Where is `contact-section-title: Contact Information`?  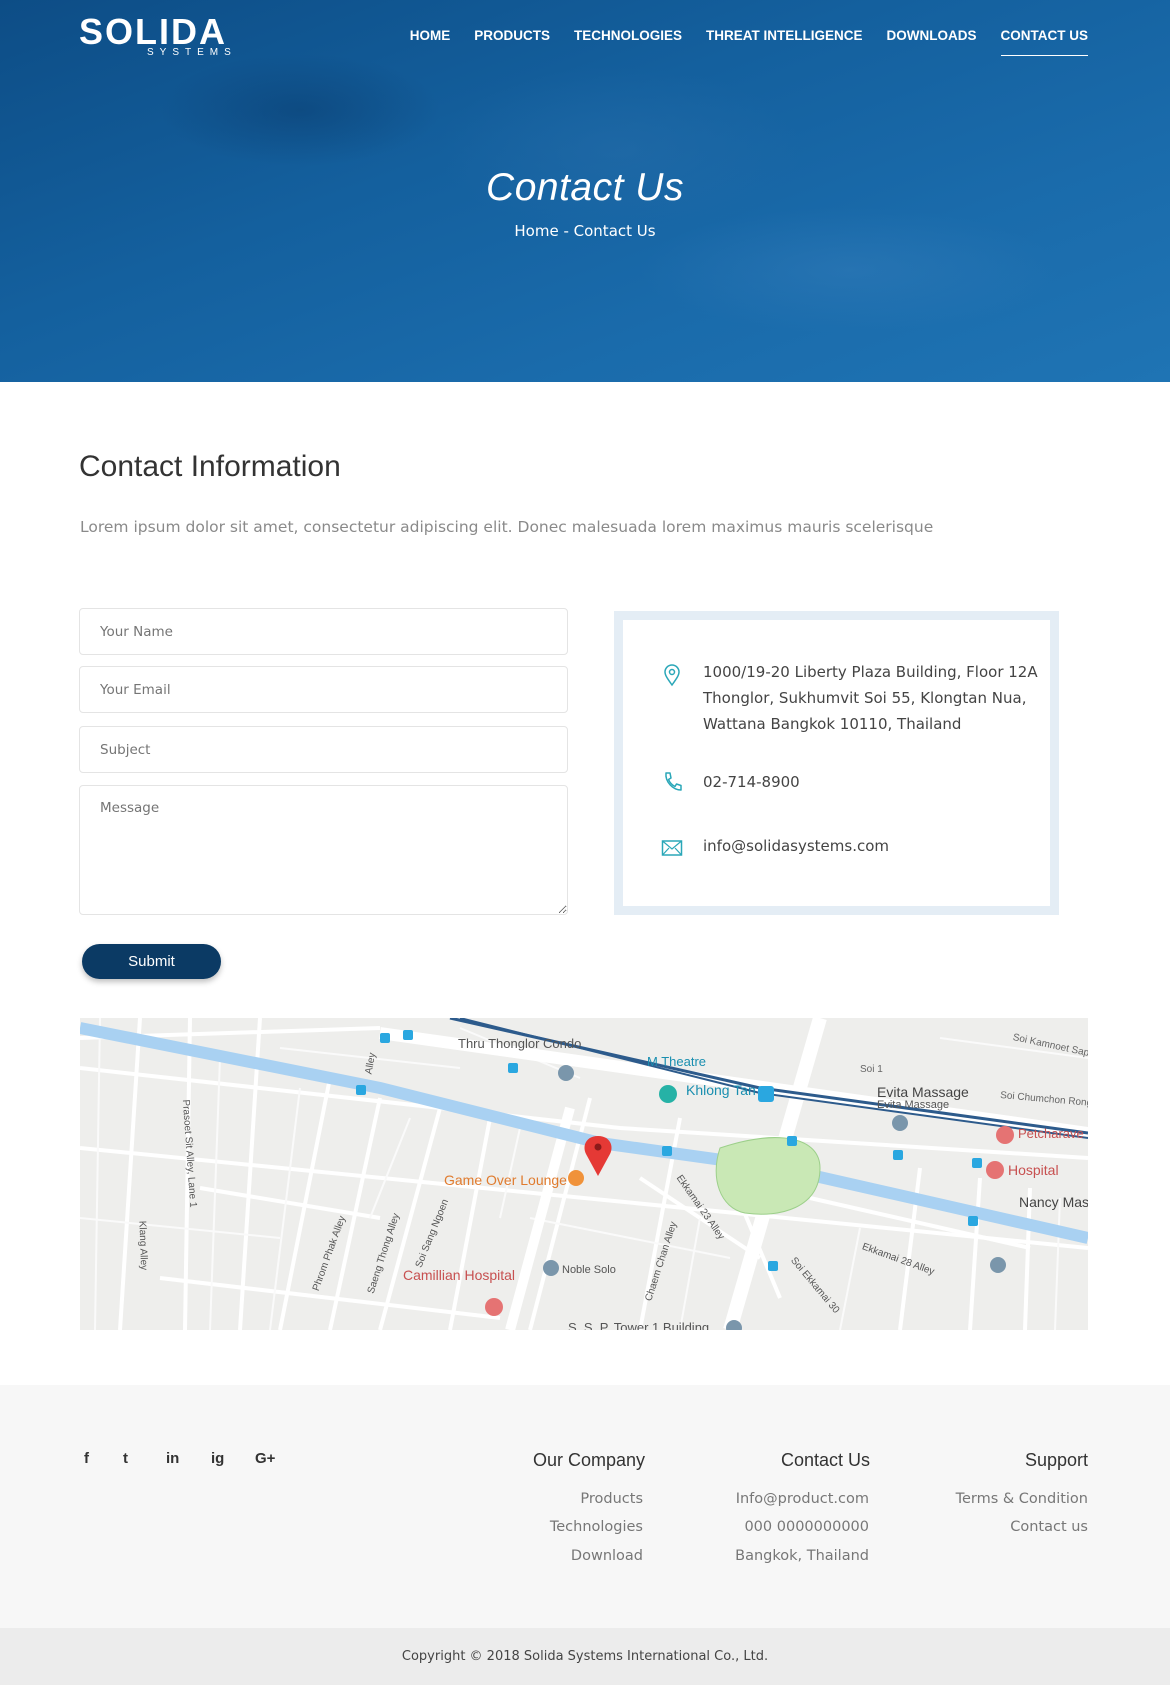 contact-section-title: Contact Information is located at coordinates (210, 466).